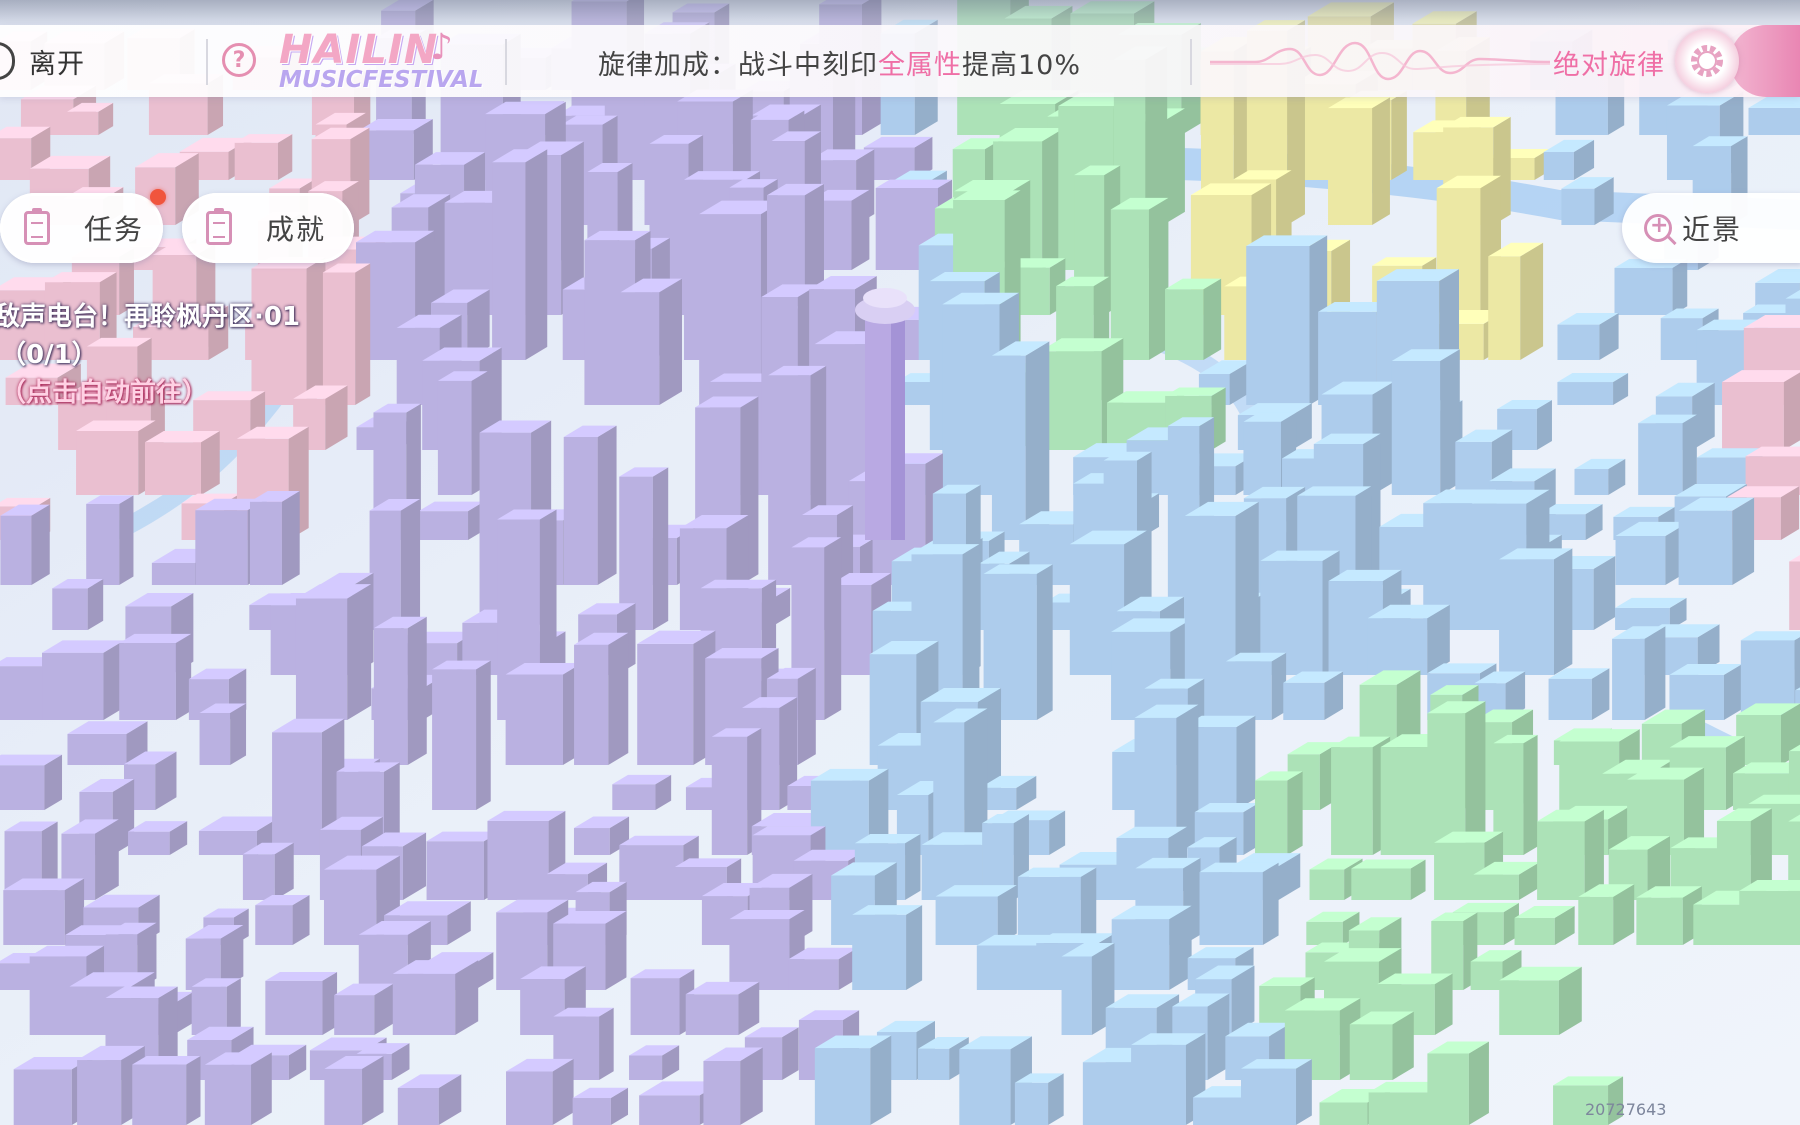 This screenshot has height=1125, width=1800. Describe the element at coordinates (1626, 1109) in the screenshot. I see `player-uid: 20727643` at that location.